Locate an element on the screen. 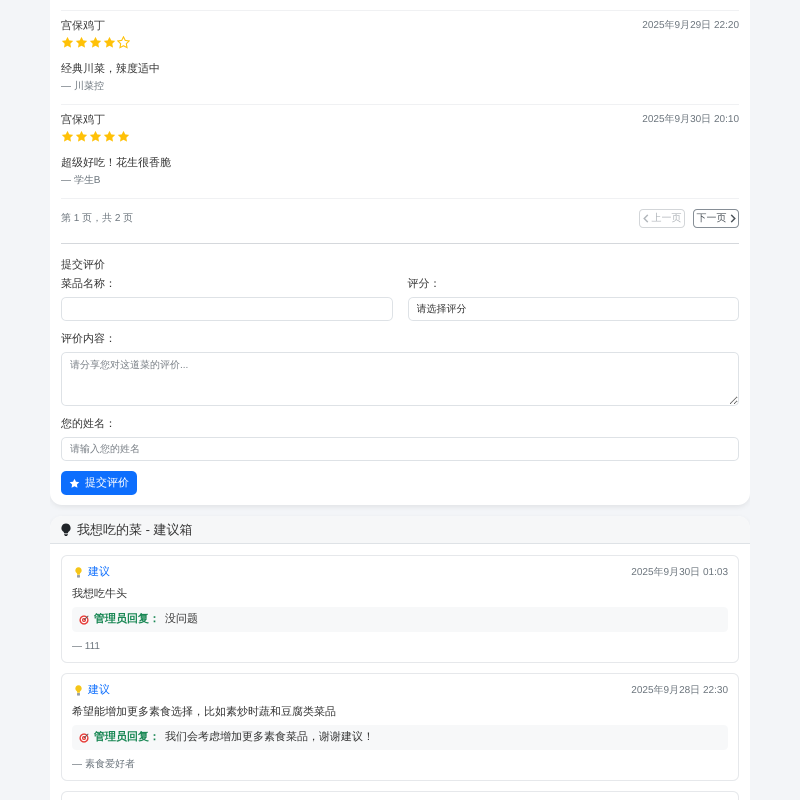 Image resolution: width=800 pixels, height=800 pixels. submit-review-button: 提交评价 is located at coordinates (99, 483).